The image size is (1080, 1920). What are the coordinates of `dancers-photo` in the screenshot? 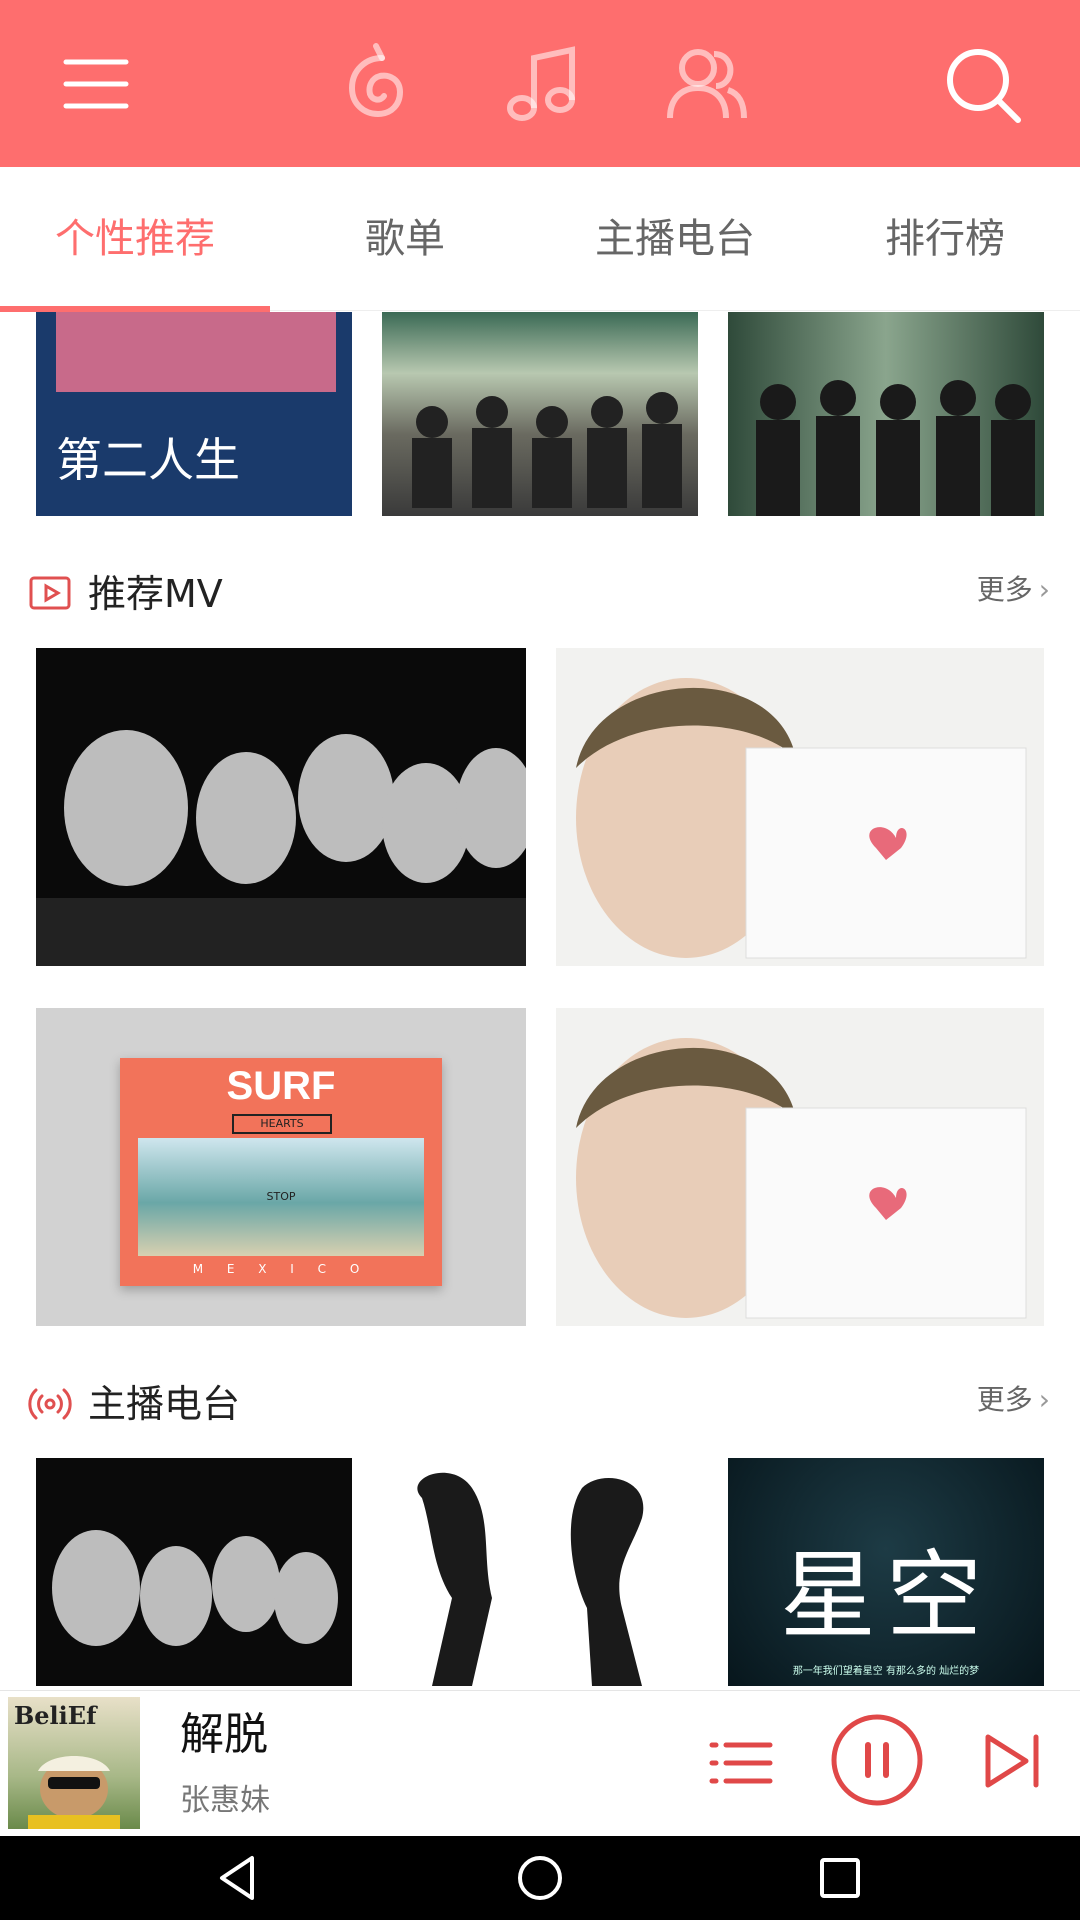 It's located at (530, 1579).